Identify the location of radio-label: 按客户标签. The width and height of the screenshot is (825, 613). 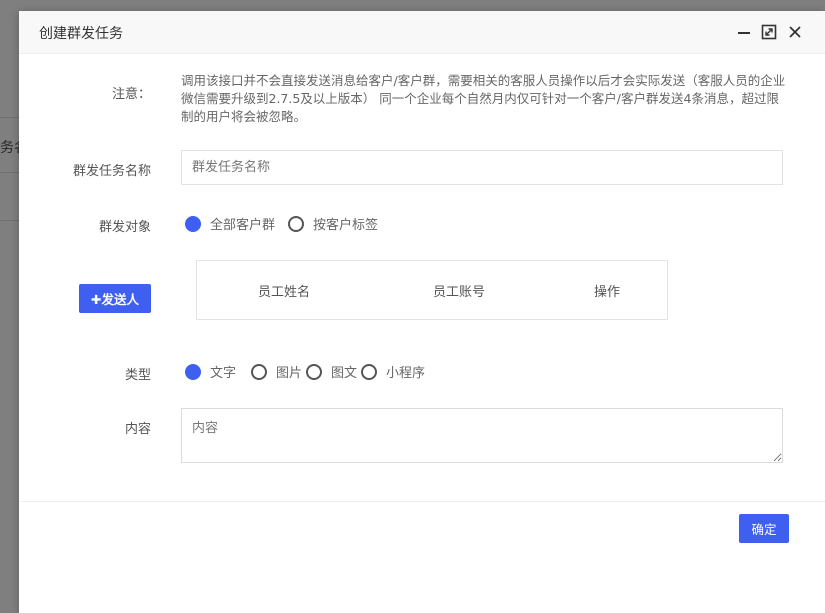
(346, 225).